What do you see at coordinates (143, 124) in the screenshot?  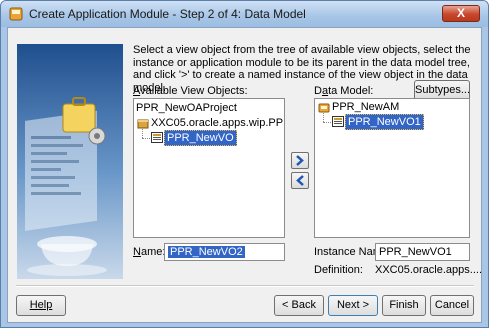 I see `package-icon` at bounding box center [143, 124].